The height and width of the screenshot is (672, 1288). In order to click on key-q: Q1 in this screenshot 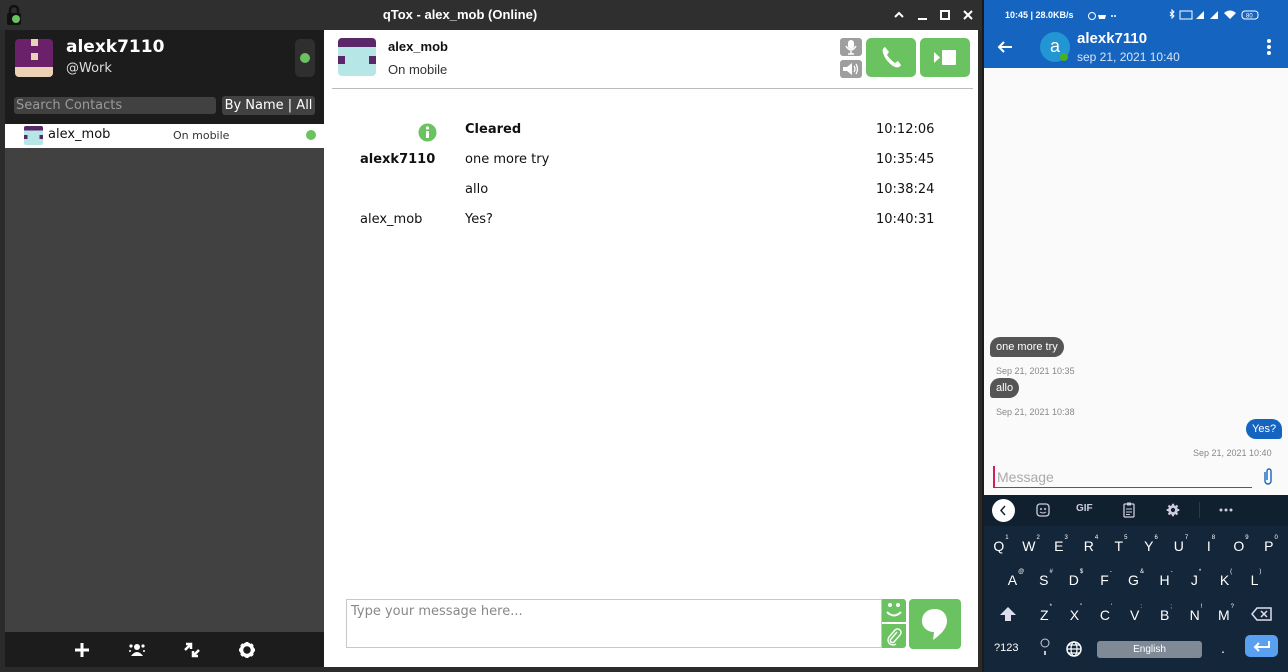, I will do `click(1001, 544)`.